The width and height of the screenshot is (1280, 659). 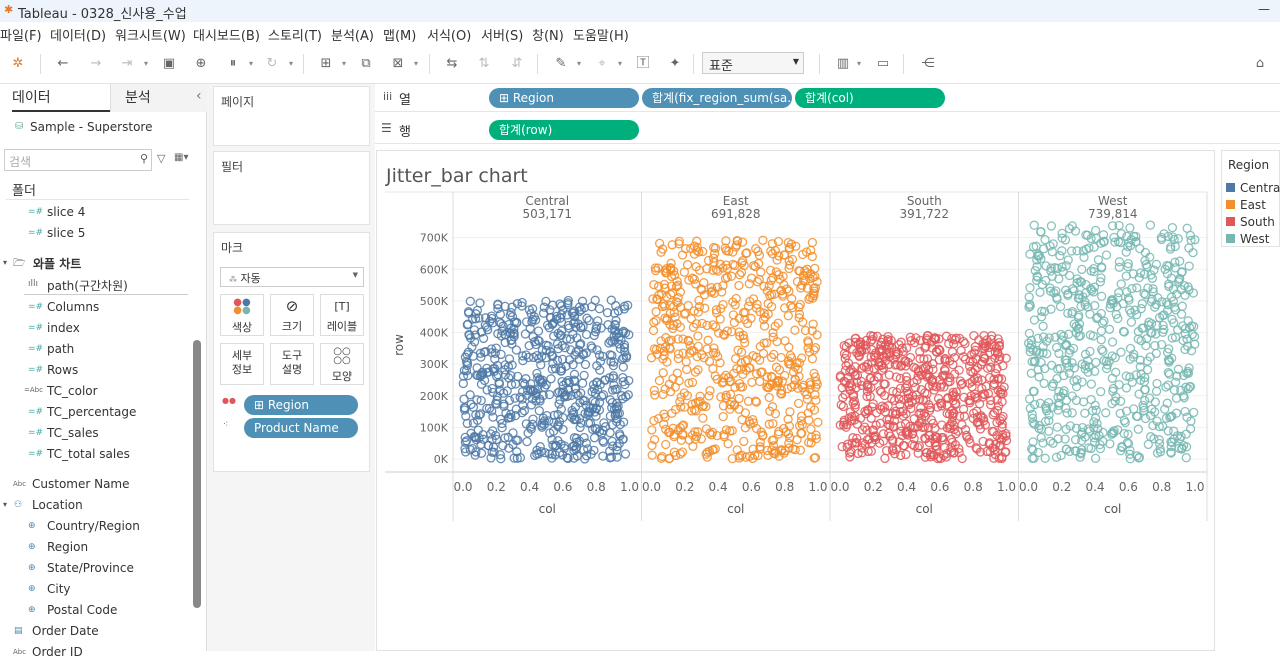 I want to click on save-icon: ▣, so click(x=169, y=64).